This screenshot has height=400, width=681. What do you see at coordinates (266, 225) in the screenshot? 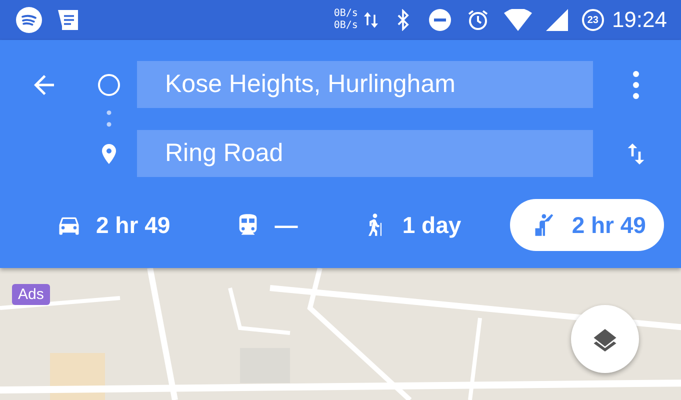
I see `travel-mode-tab: —` at bounding box center [266, 225].